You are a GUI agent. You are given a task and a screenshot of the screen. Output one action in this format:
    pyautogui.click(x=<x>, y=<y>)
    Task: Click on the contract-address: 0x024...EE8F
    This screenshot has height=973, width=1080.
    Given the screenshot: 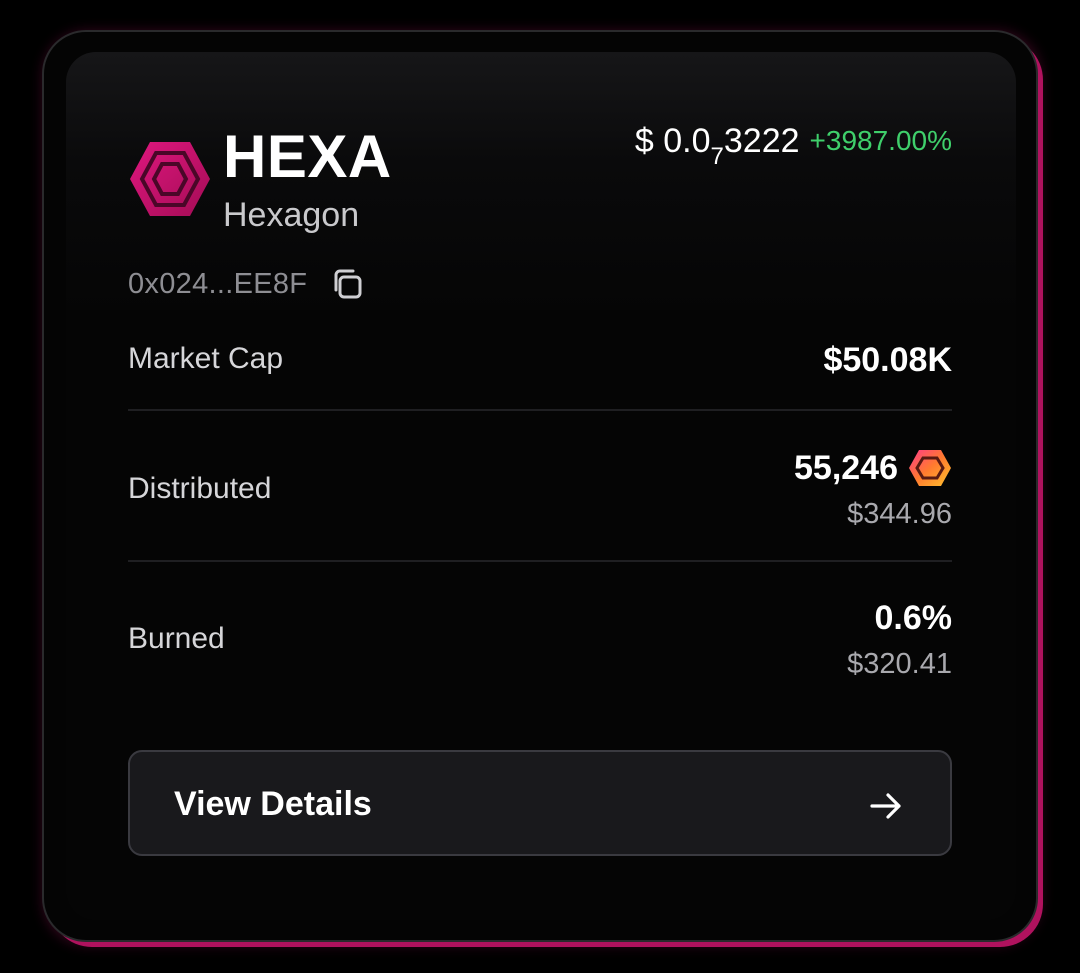 What is the action you would take?
    pyautogui.click(x=218, y=283)
    